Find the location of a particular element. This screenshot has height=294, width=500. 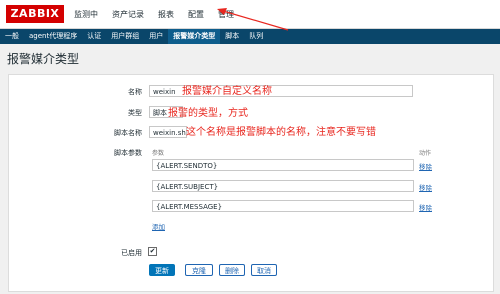

annotation-arrow-icon is located at coordinates (253, 19).